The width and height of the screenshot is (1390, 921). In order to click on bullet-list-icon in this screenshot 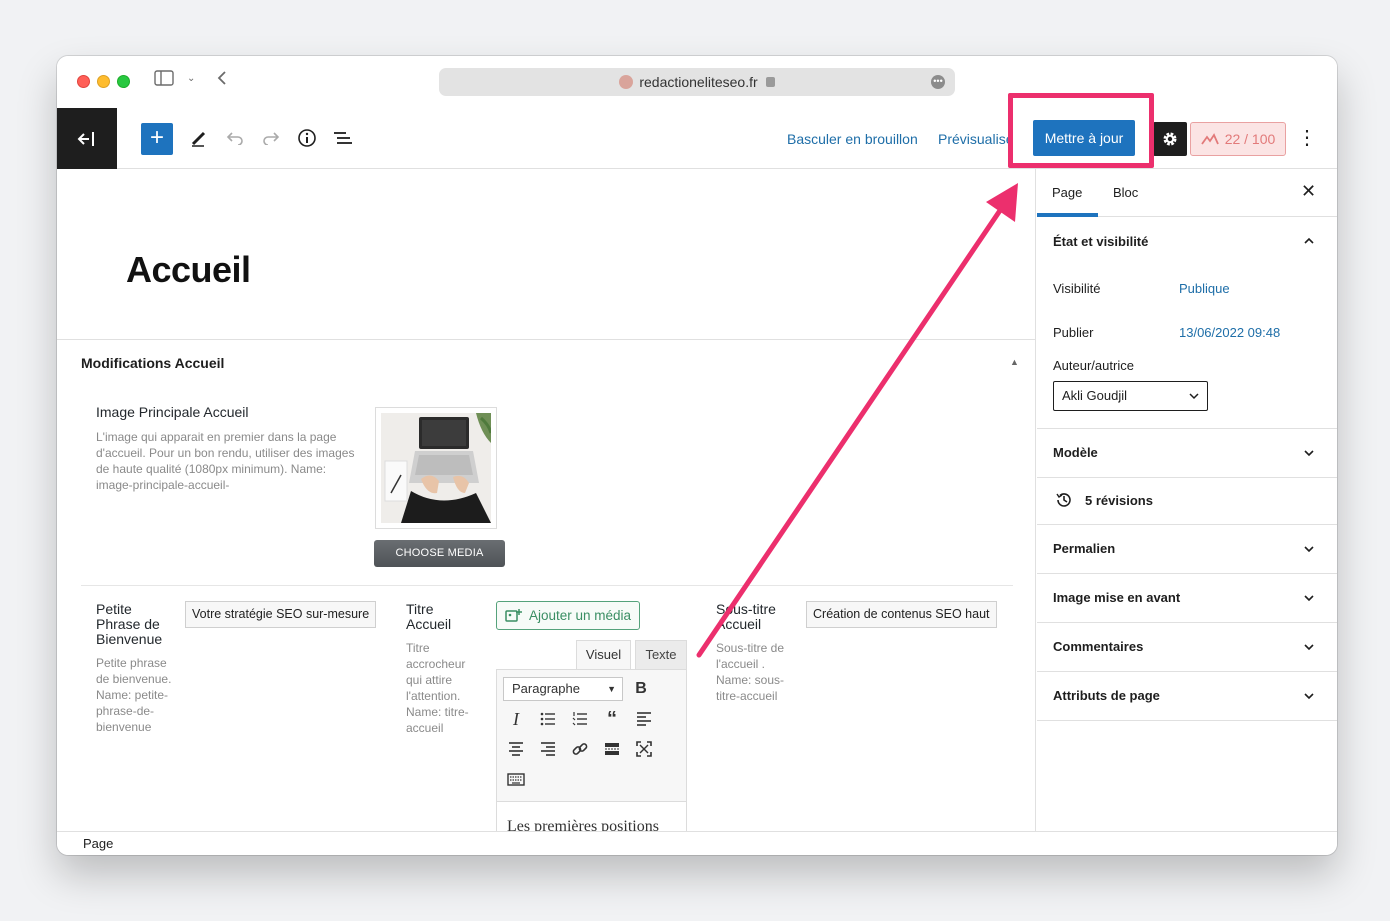, I will do `click(548, 719)`.